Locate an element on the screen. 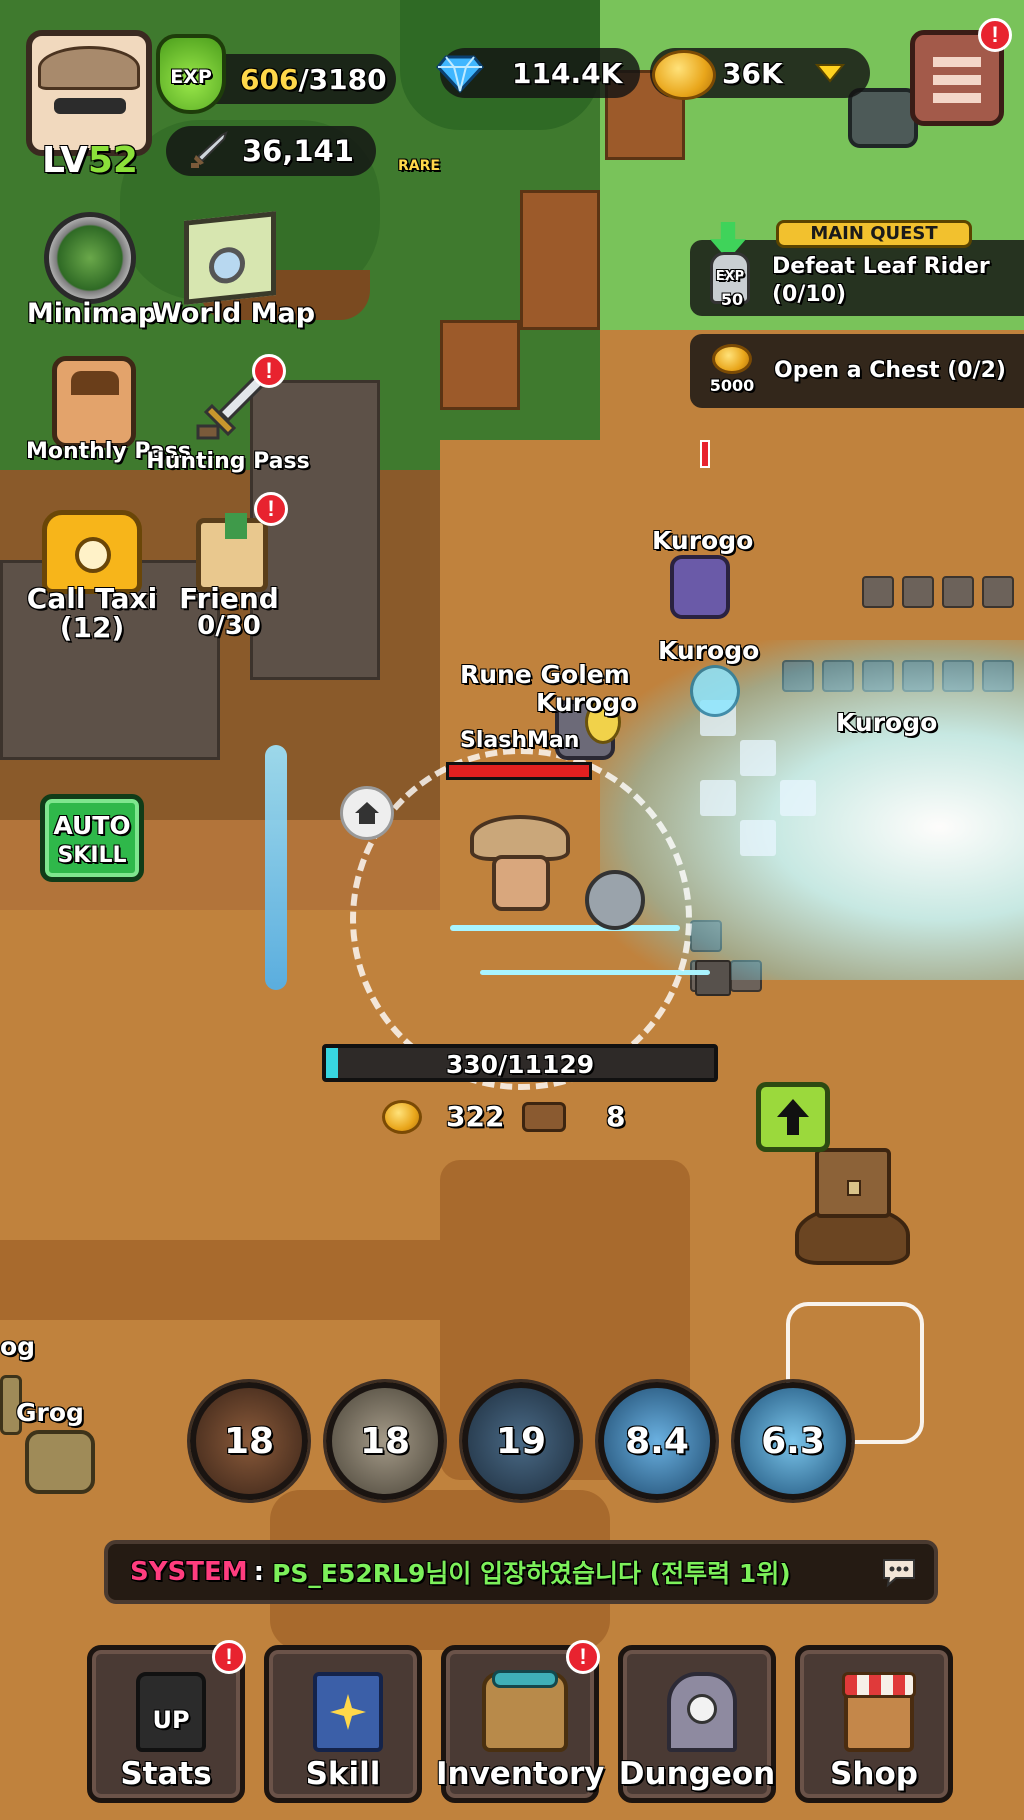 This screenshot has width=1024, height=1820. tree-trunk is located at coordinates (480, 365).